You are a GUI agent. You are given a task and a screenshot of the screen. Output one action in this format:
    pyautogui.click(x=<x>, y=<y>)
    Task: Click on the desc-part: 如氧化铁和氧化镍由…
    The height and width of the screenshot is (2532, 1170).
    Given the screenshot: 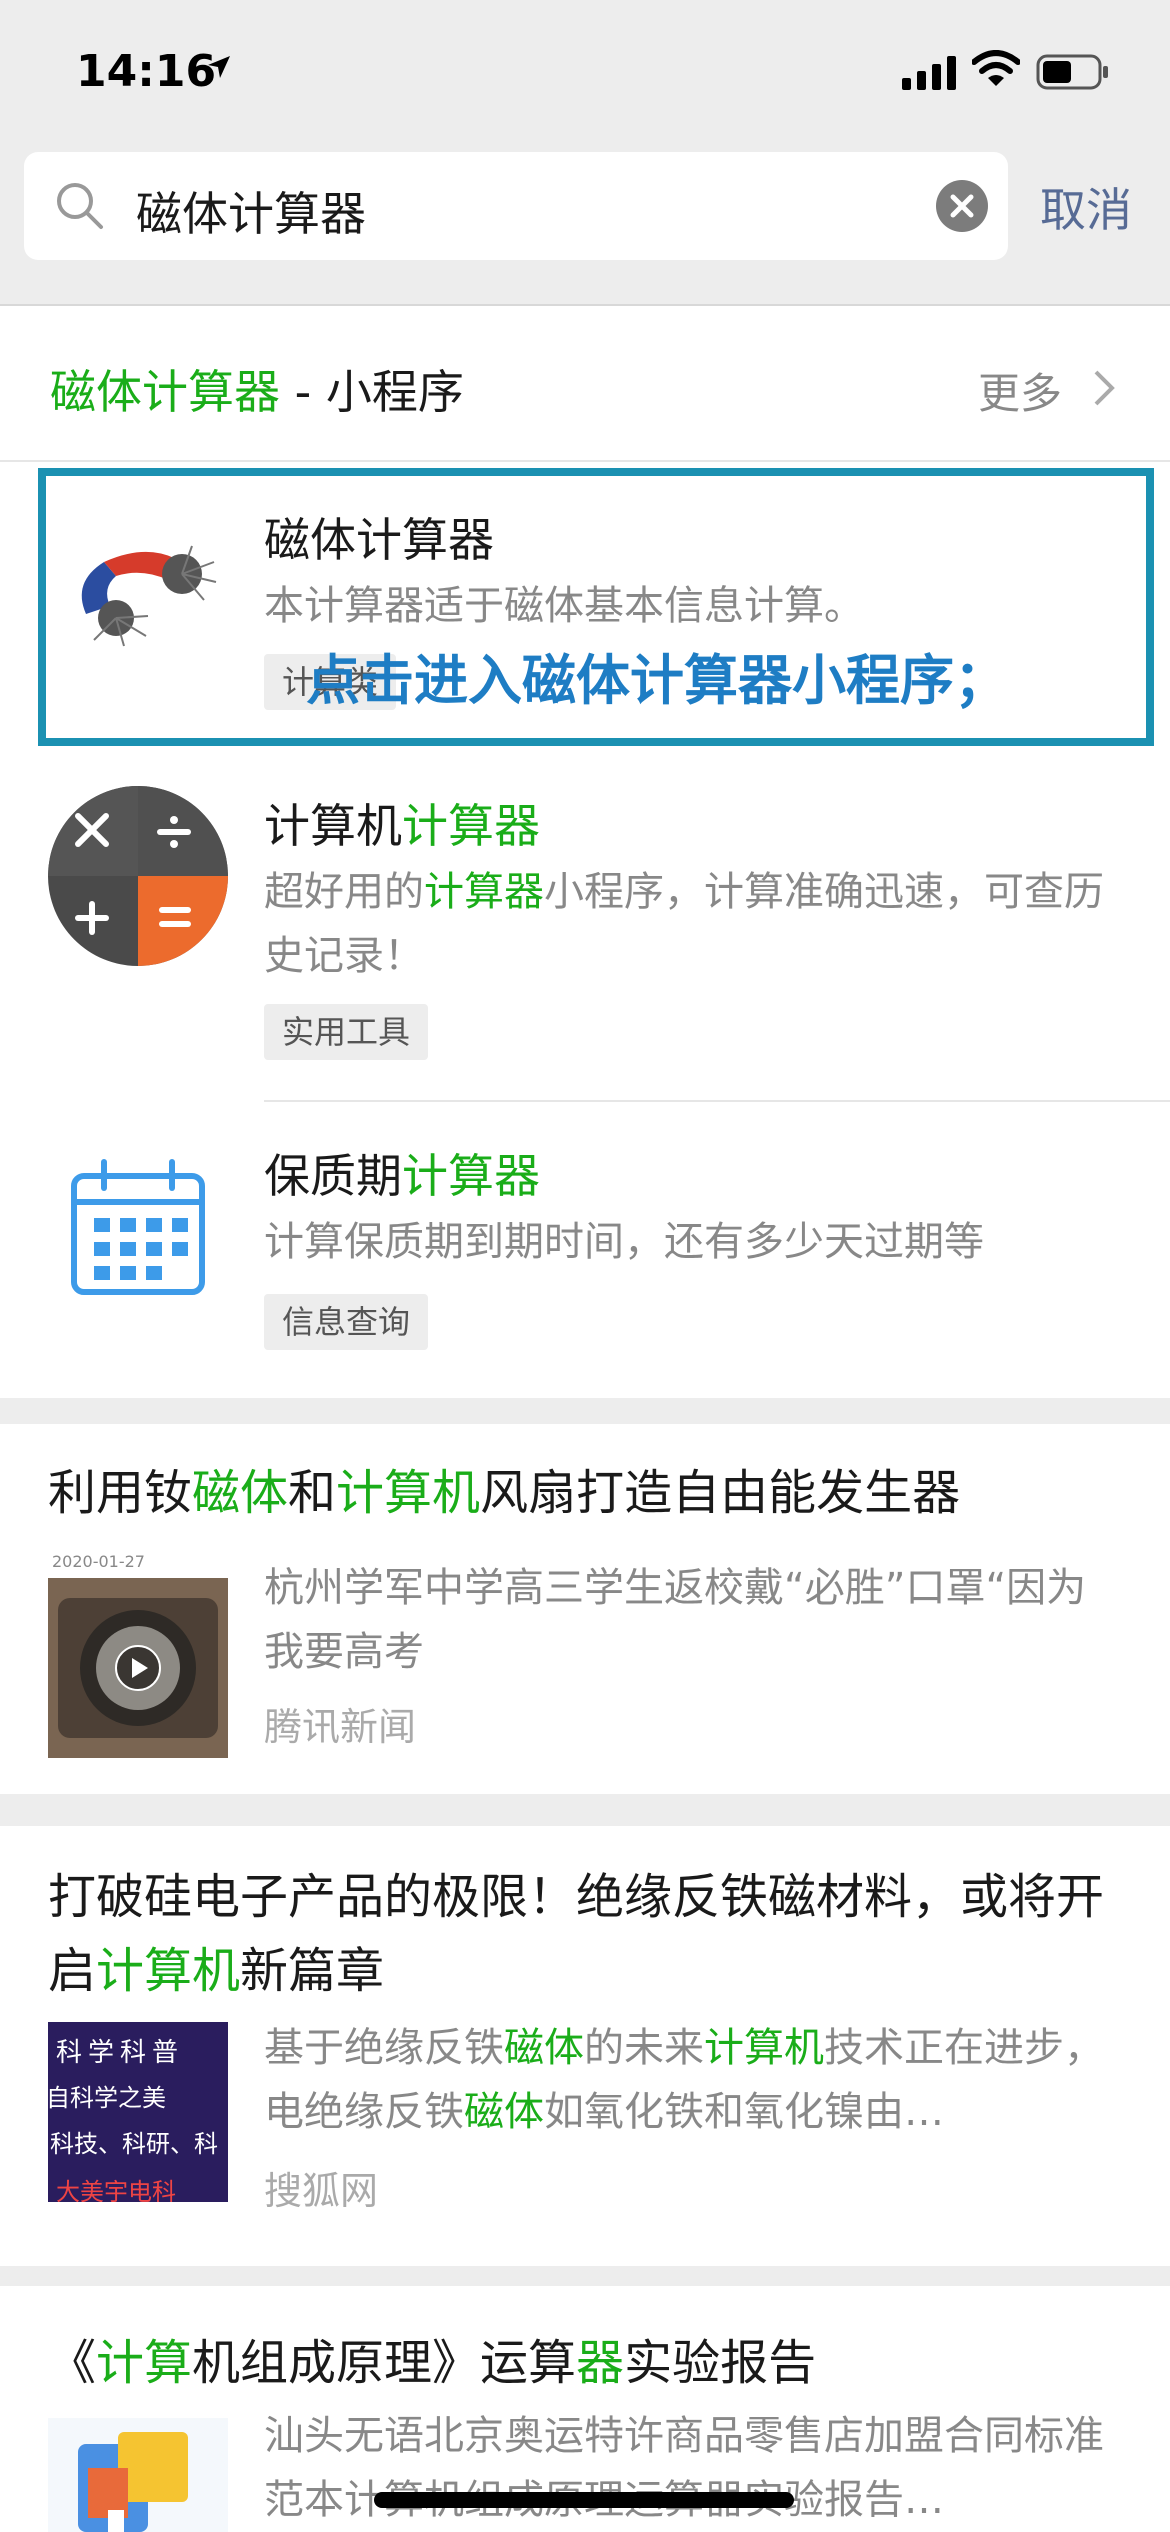 What is the action you would take?
    pyautogui.click(x=744, y=2112)
    